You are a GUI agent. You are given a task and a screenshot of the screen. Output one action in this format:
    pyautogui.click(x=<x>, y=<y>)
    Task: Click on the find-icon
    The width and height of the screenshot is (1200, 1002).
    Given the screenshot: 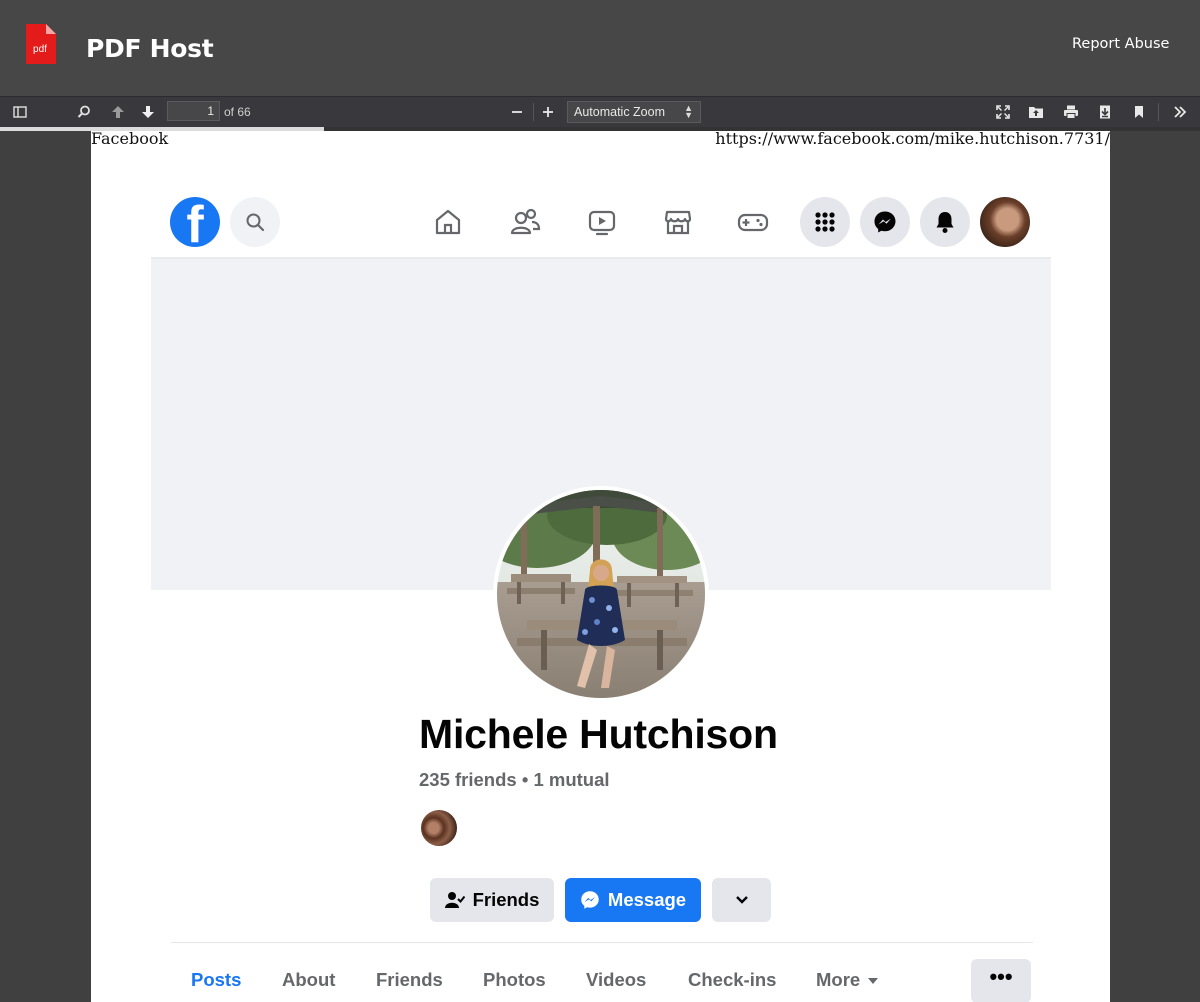 What is the action you would take?
    pyautogui.click(x=84, y=112)
    